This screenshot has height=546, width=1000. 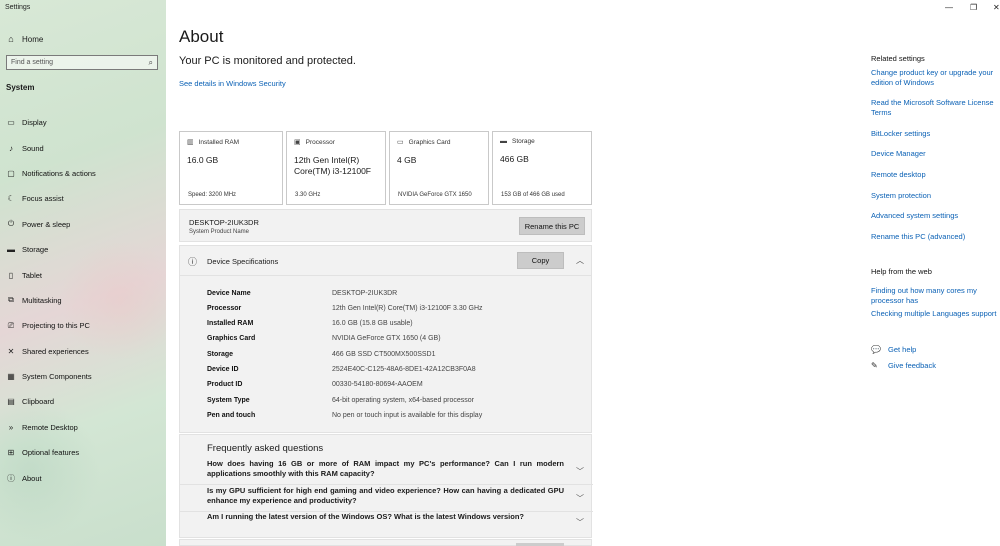 I want to click on sidebar-item-multitasking: ⧉ Multitasking, so click(x=83, y=300).